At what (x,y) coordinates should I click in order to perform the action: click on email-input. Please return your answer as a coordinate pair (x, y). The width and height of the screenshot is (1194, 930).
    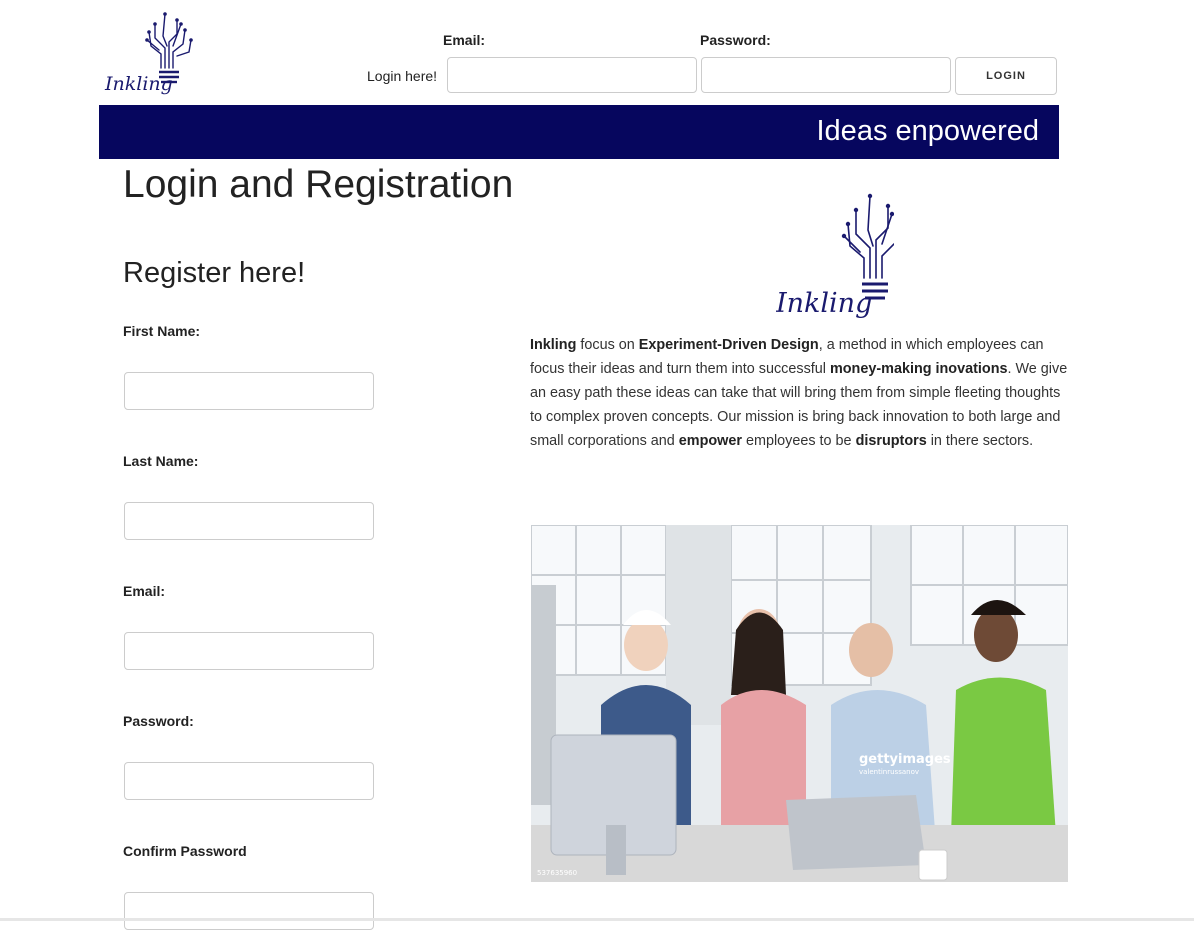
    Looking at the image, I should click on (249, 651).